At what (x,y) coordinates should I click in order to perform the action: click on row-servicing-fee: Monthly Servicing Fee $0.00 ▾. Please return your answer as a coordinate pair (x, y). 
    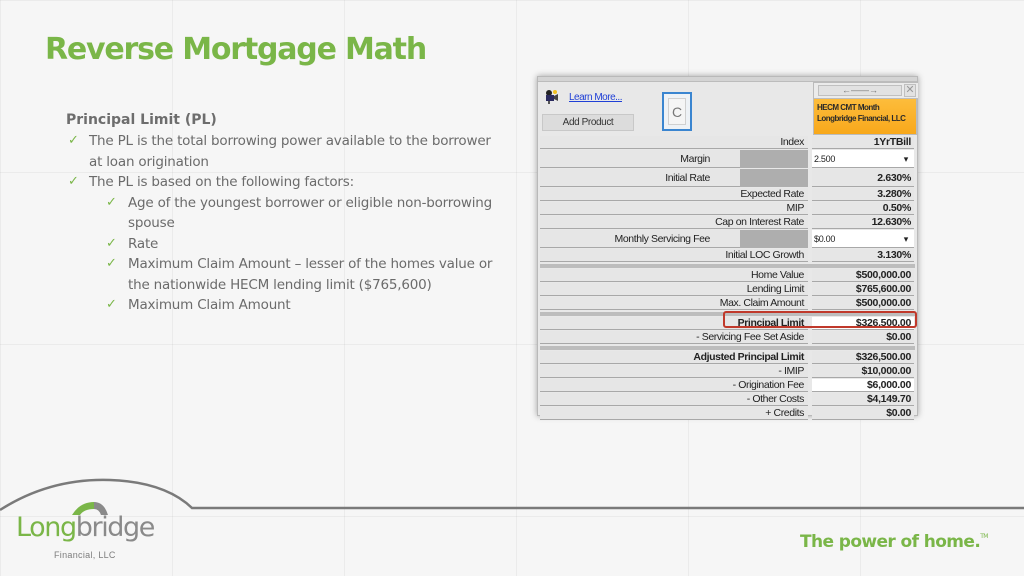
    Looking at the image, I should click on (727, 239).